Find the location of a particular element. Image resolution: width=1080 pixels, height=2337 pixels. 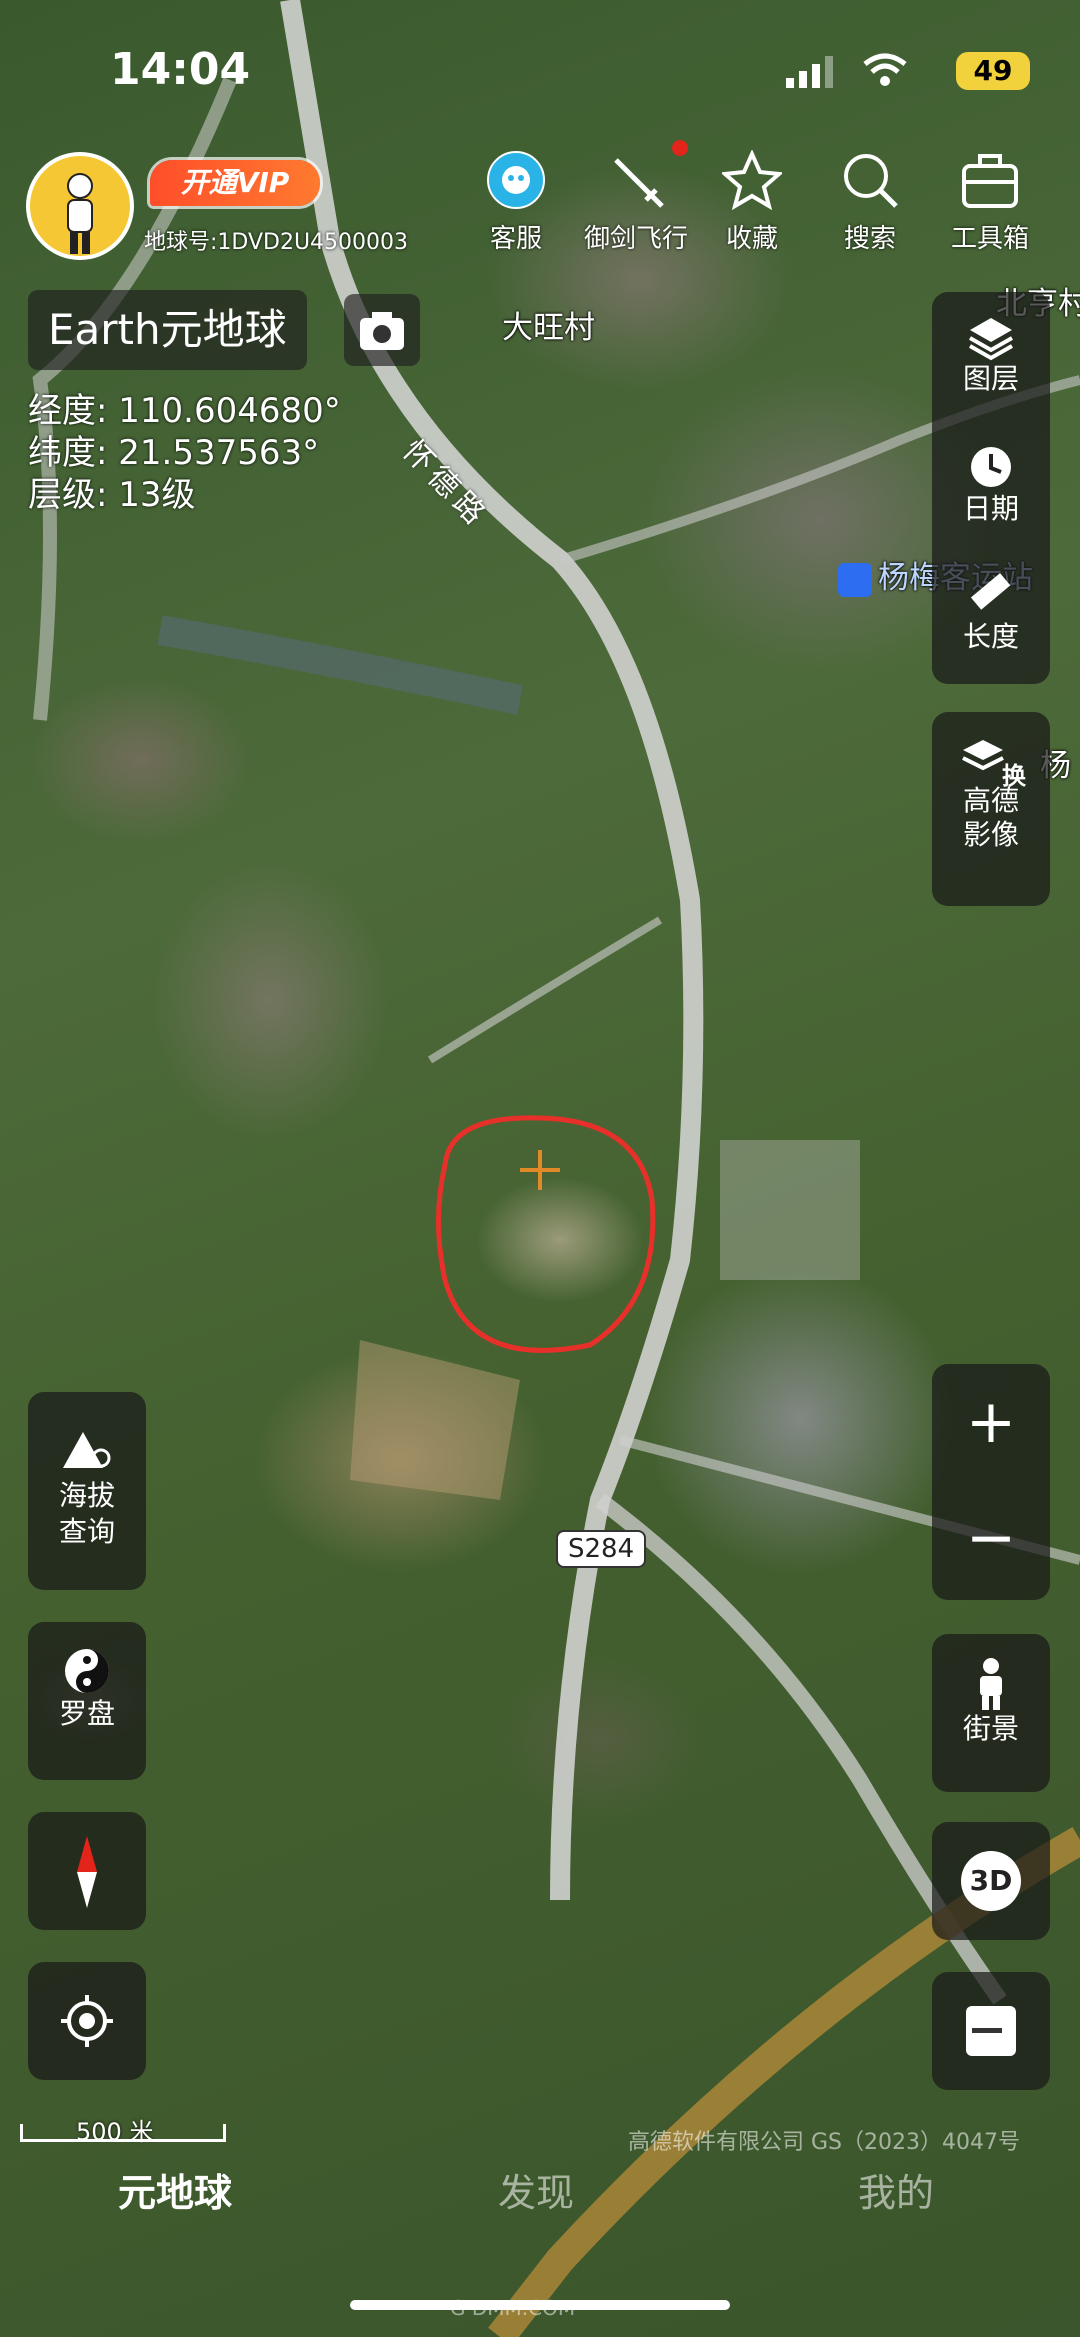

person-icon is located at coordinates (991, 1684).